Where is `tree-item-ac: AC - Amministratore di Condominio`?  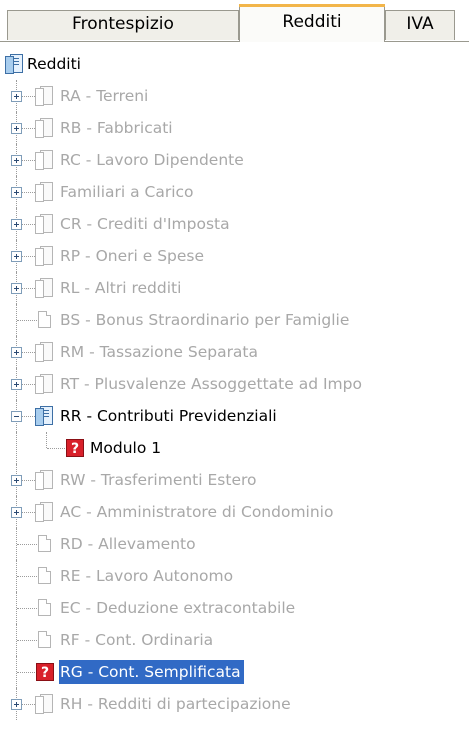 tree-item-ac: AC - Amministratore di Condominio is located at coordinates (234, 512).